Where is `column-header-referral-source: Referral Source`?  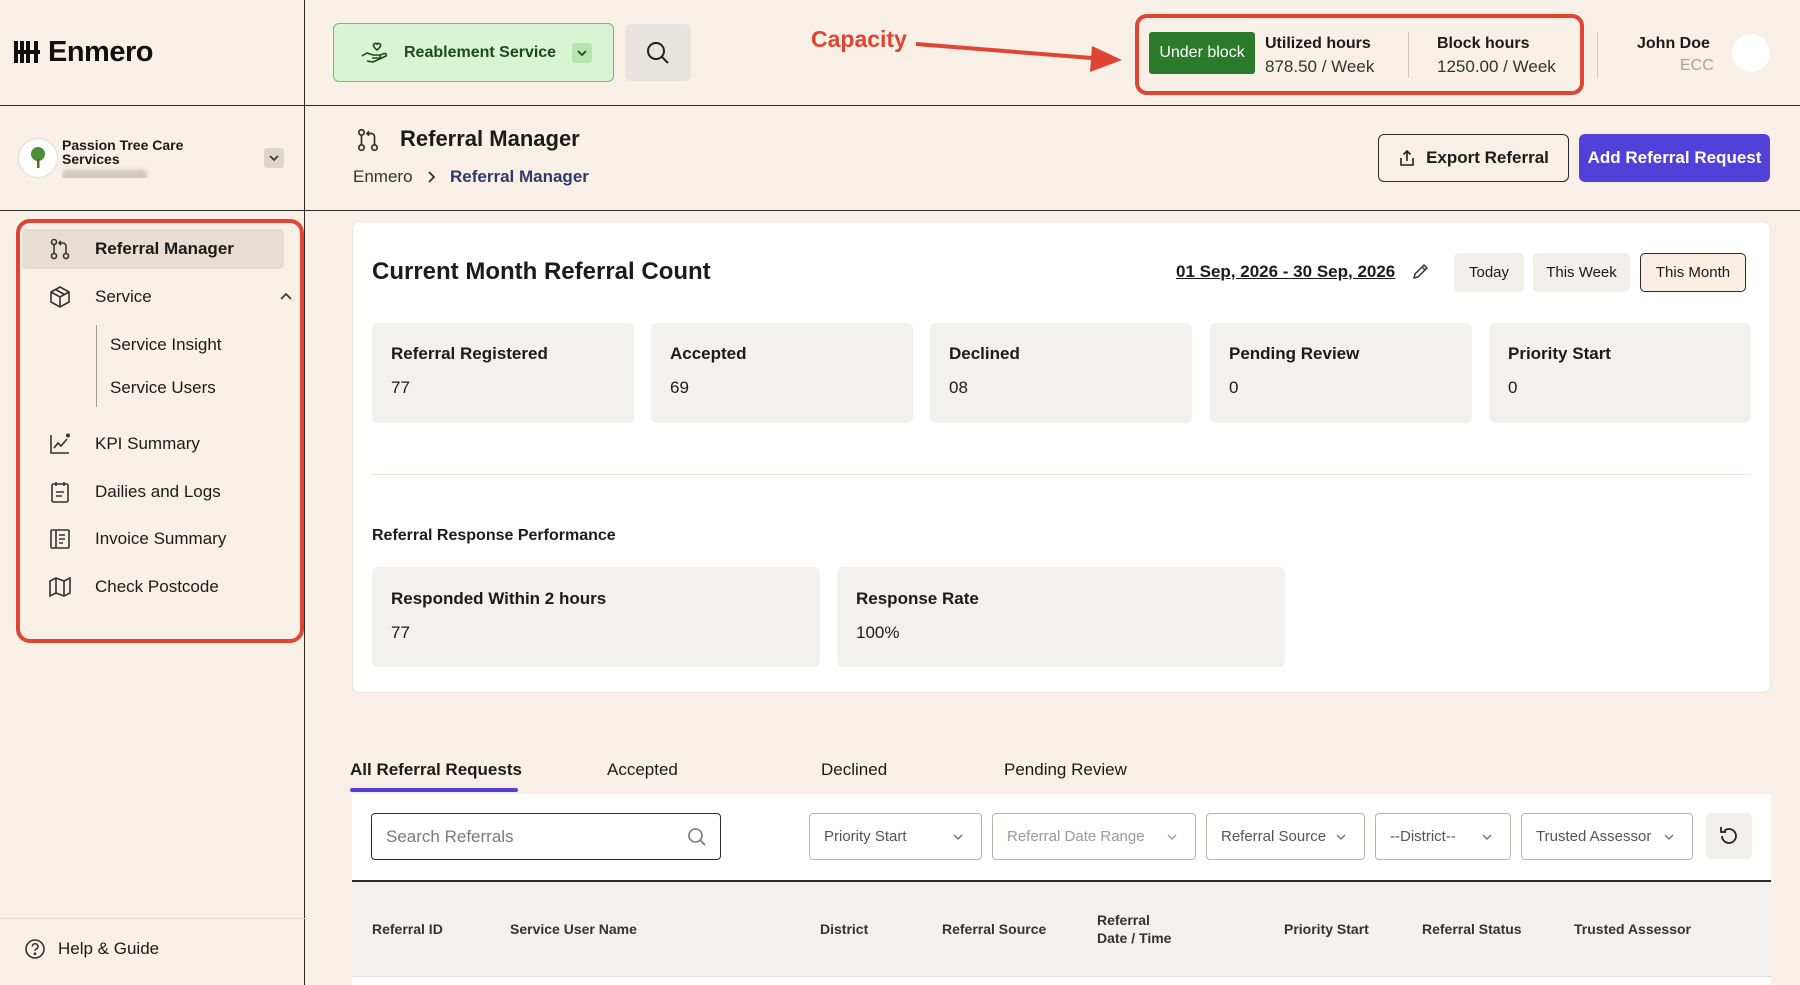 column-header-referral-source: Referral Source is located at coordinates (994, 929).